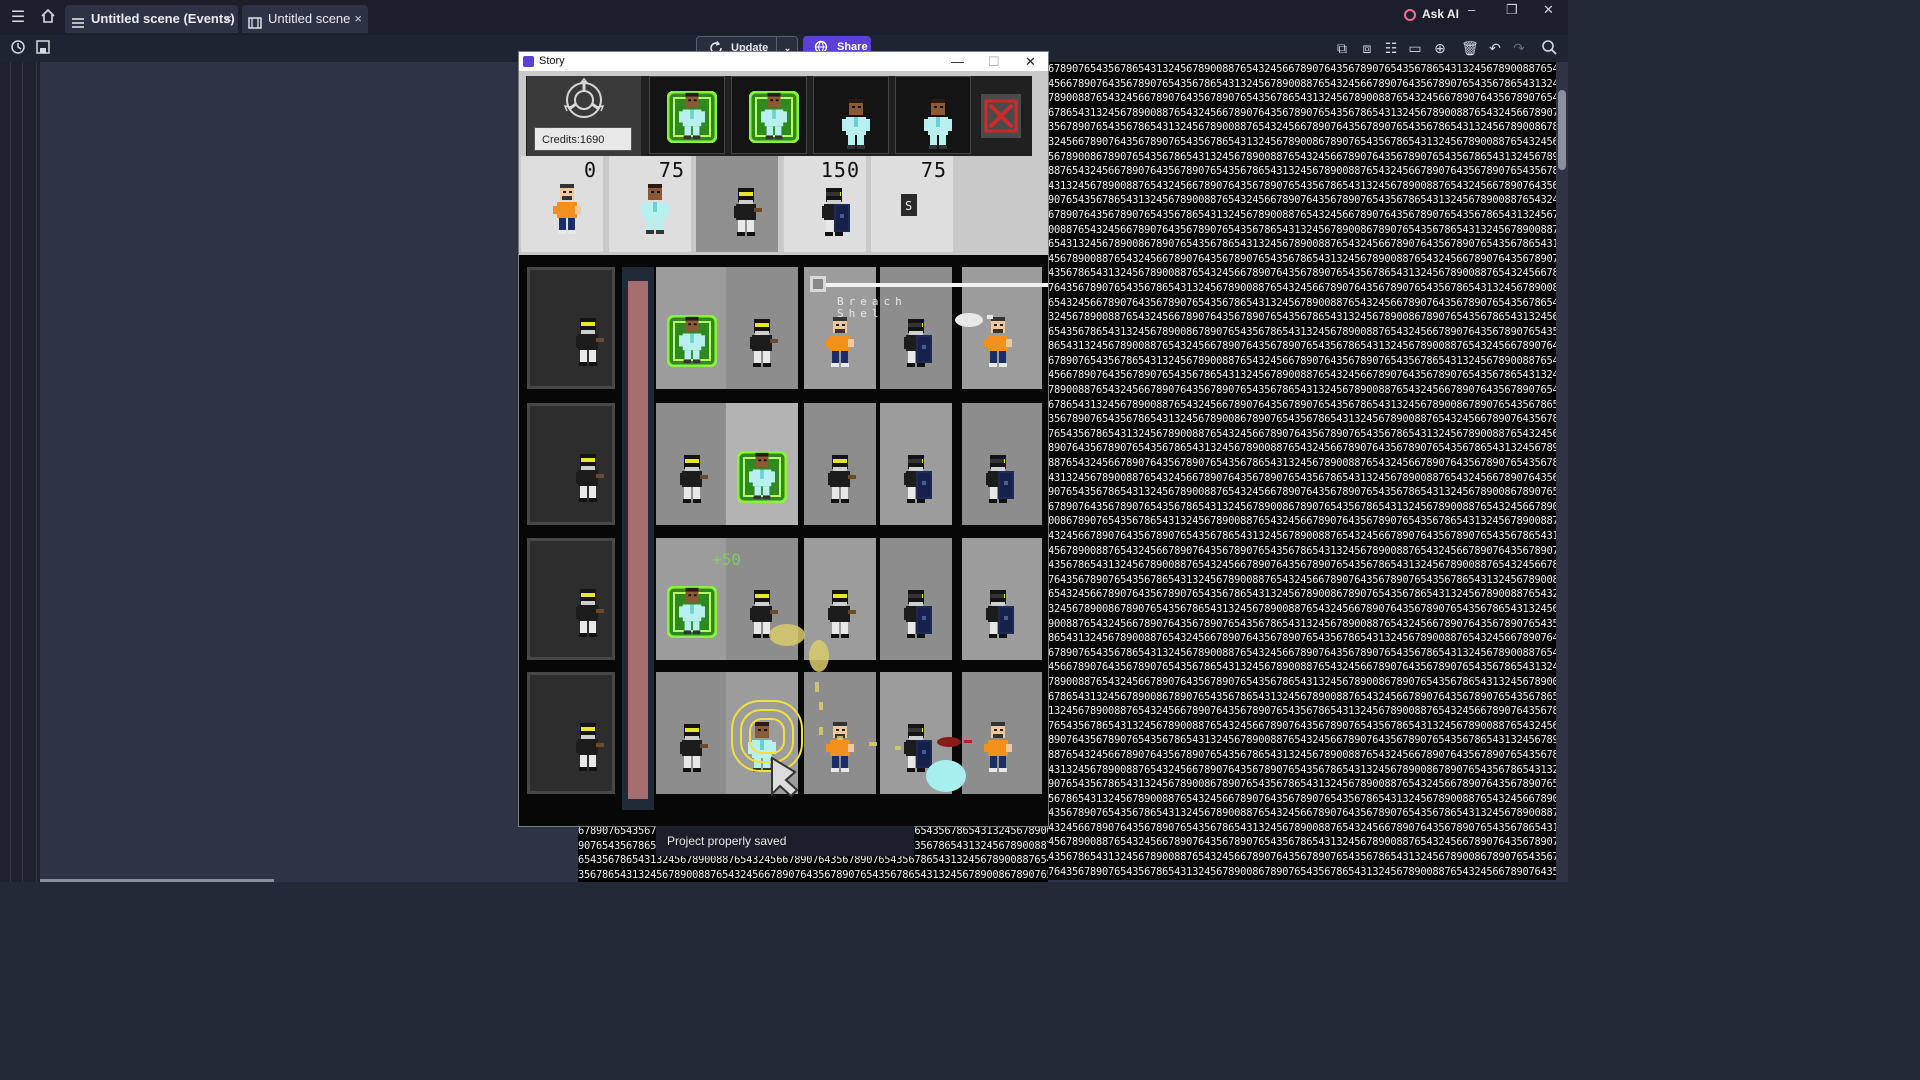 The width and height of the screenshot is (1920, 1080). What do you see at coordinates (1440, 48) in the screenshot?
I see `add-icon: ⊕` at bounding box center [1440, 48].